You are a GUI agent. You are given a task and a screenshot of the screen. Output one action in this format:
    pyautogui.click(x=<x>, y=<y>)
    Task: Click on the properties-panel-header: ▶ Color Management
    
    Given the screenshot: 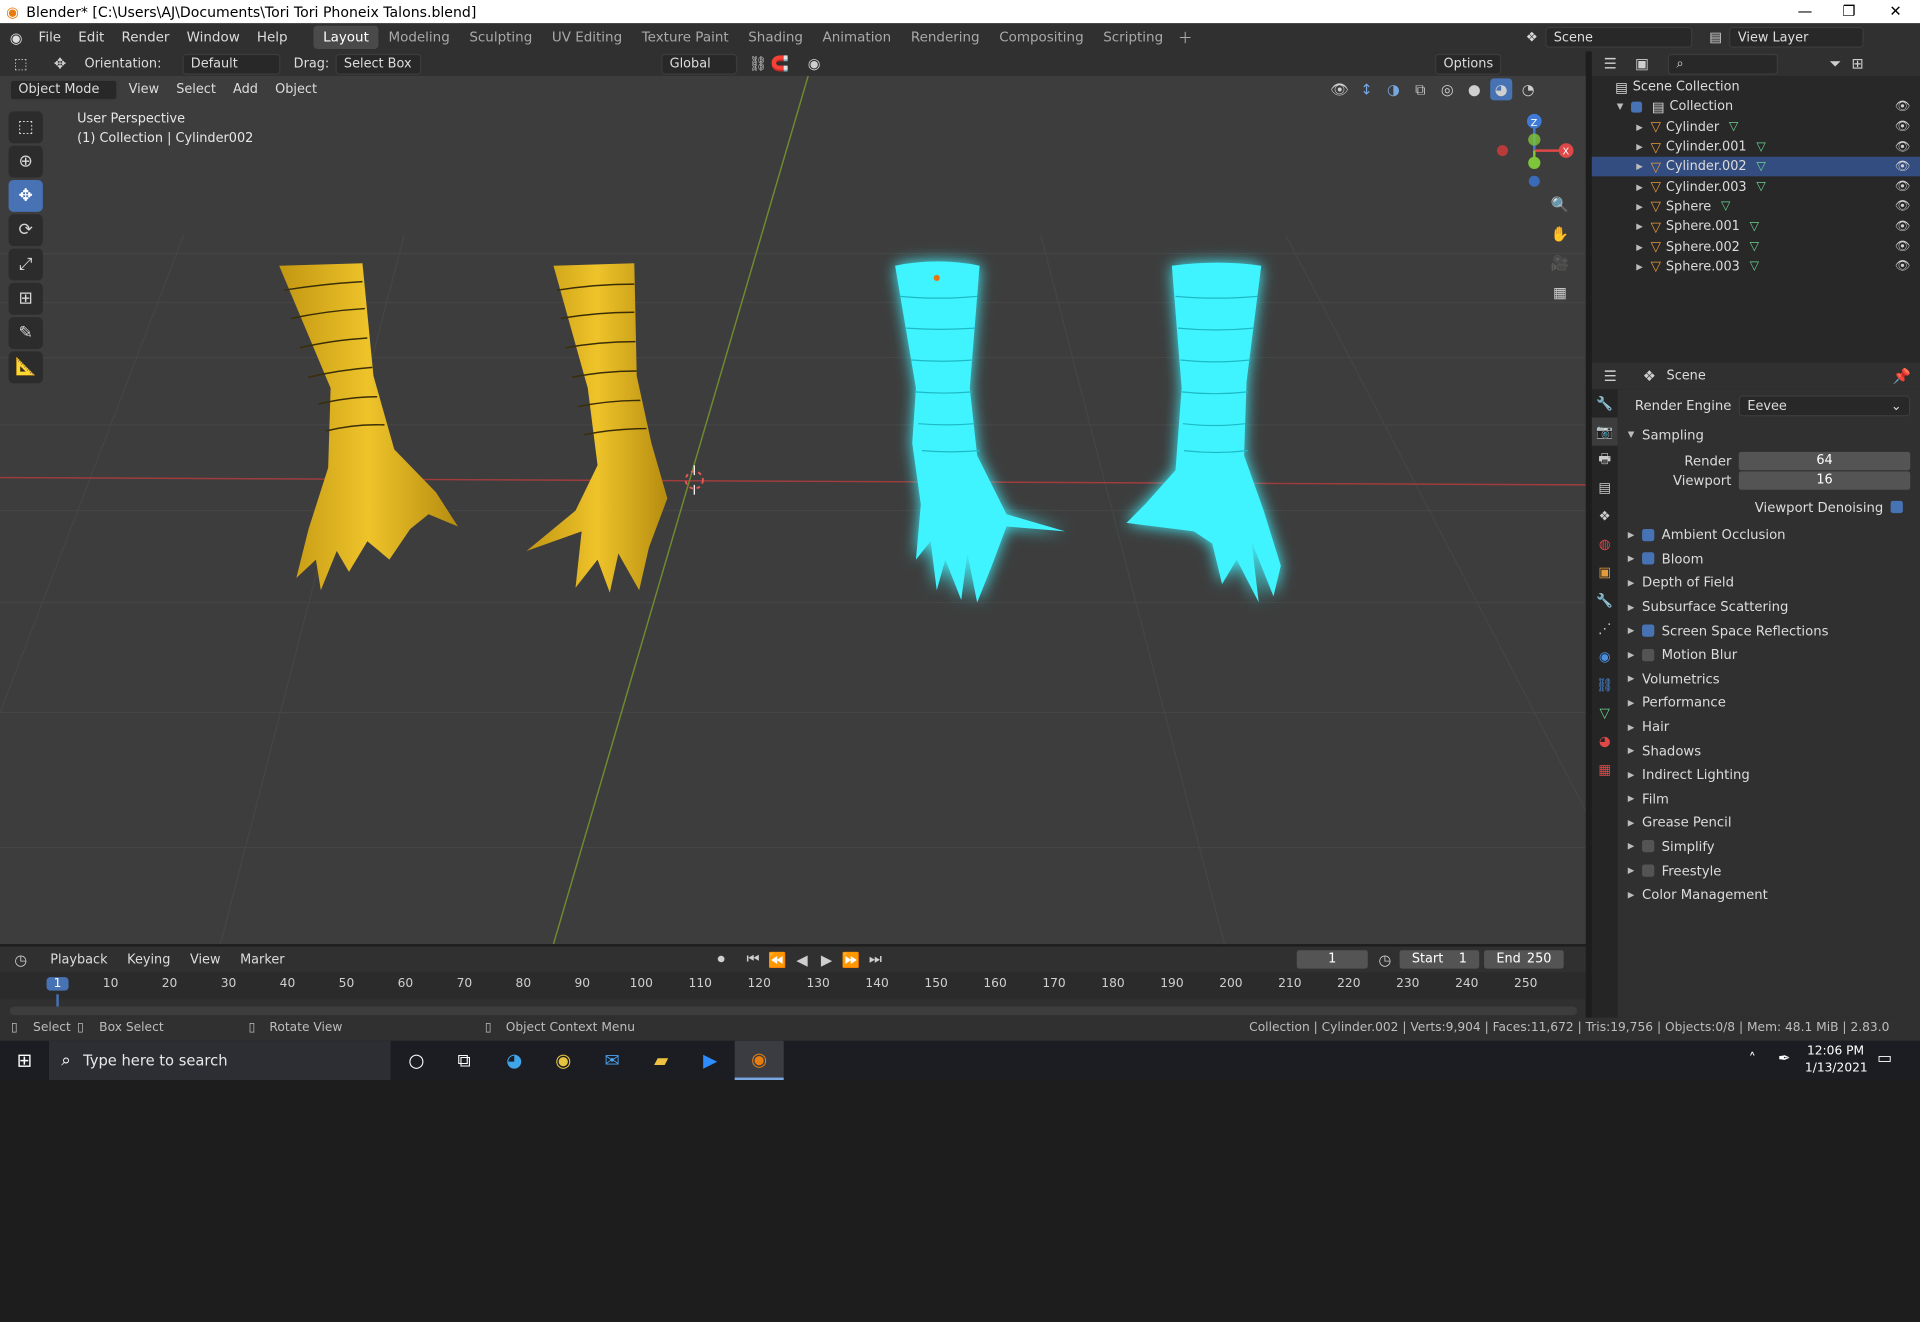 What is the action you would take?
    pyautogui.click(x=1769, y=895)
    